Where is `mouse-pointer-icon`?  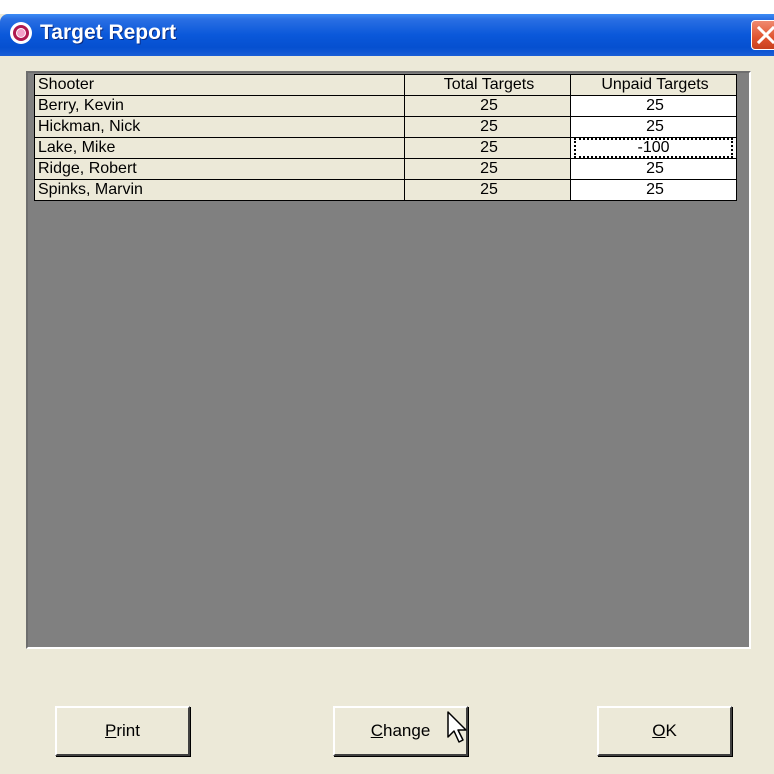
mouse-pointer-icon is located at coordinates (457, 727).